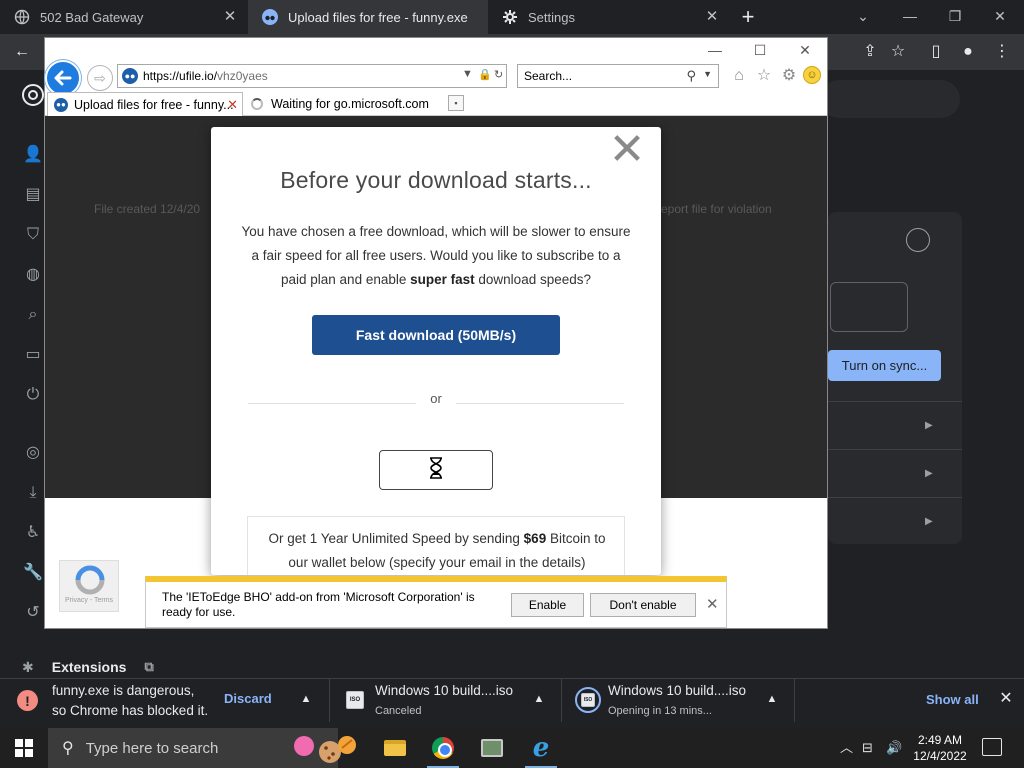 The height and width of the screenshot is (768, 1024). Describe the element at coordinates (846, 748) in the screenshot. I see `show-hidden-icons-chevron: ︿` at that location.